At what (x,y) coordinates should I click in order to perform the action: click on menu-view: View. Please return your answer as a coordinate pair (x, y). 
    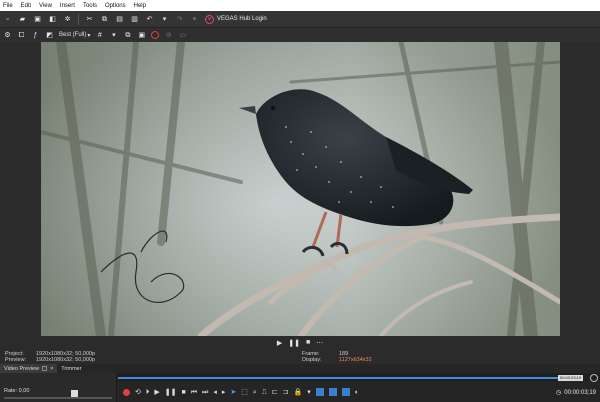
    Looking at the image, I should click on (45, 6).